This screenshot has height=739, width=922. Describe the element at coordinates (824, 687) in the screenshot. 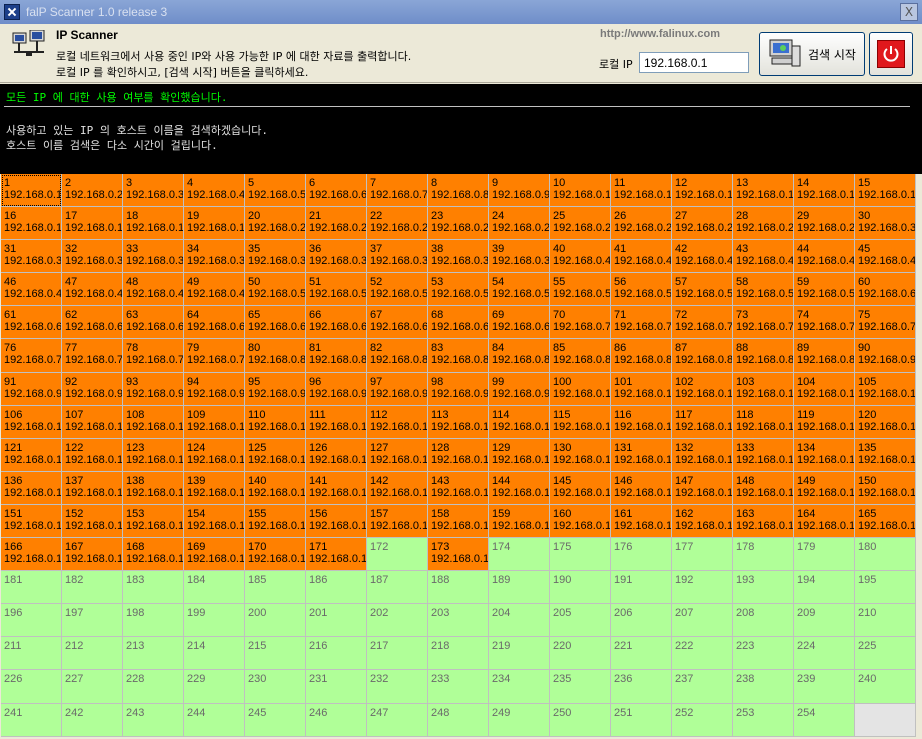

I see `ip-cell-free: 239` at that location.